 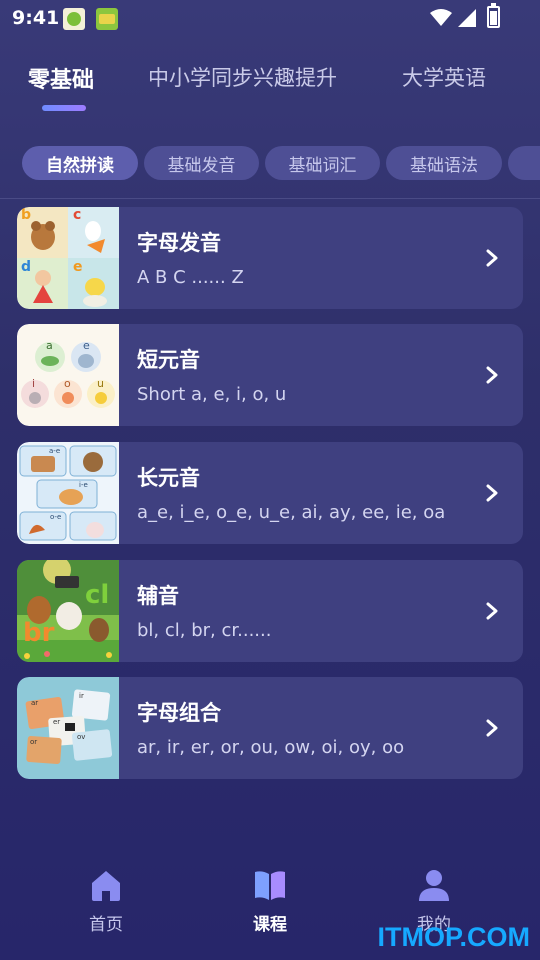 What do you see at coordinates (77, 215) in the screenshot?
I see `thumb-letter-c: c` at bounding box center [77, 215].